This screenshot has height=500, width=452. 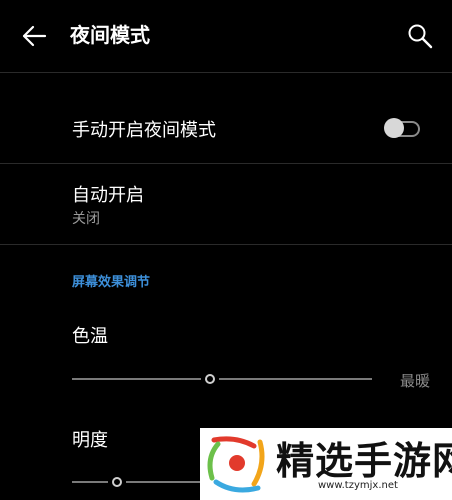 I want to click on manual-night-mode-toggle, so click(x=402, y=128).